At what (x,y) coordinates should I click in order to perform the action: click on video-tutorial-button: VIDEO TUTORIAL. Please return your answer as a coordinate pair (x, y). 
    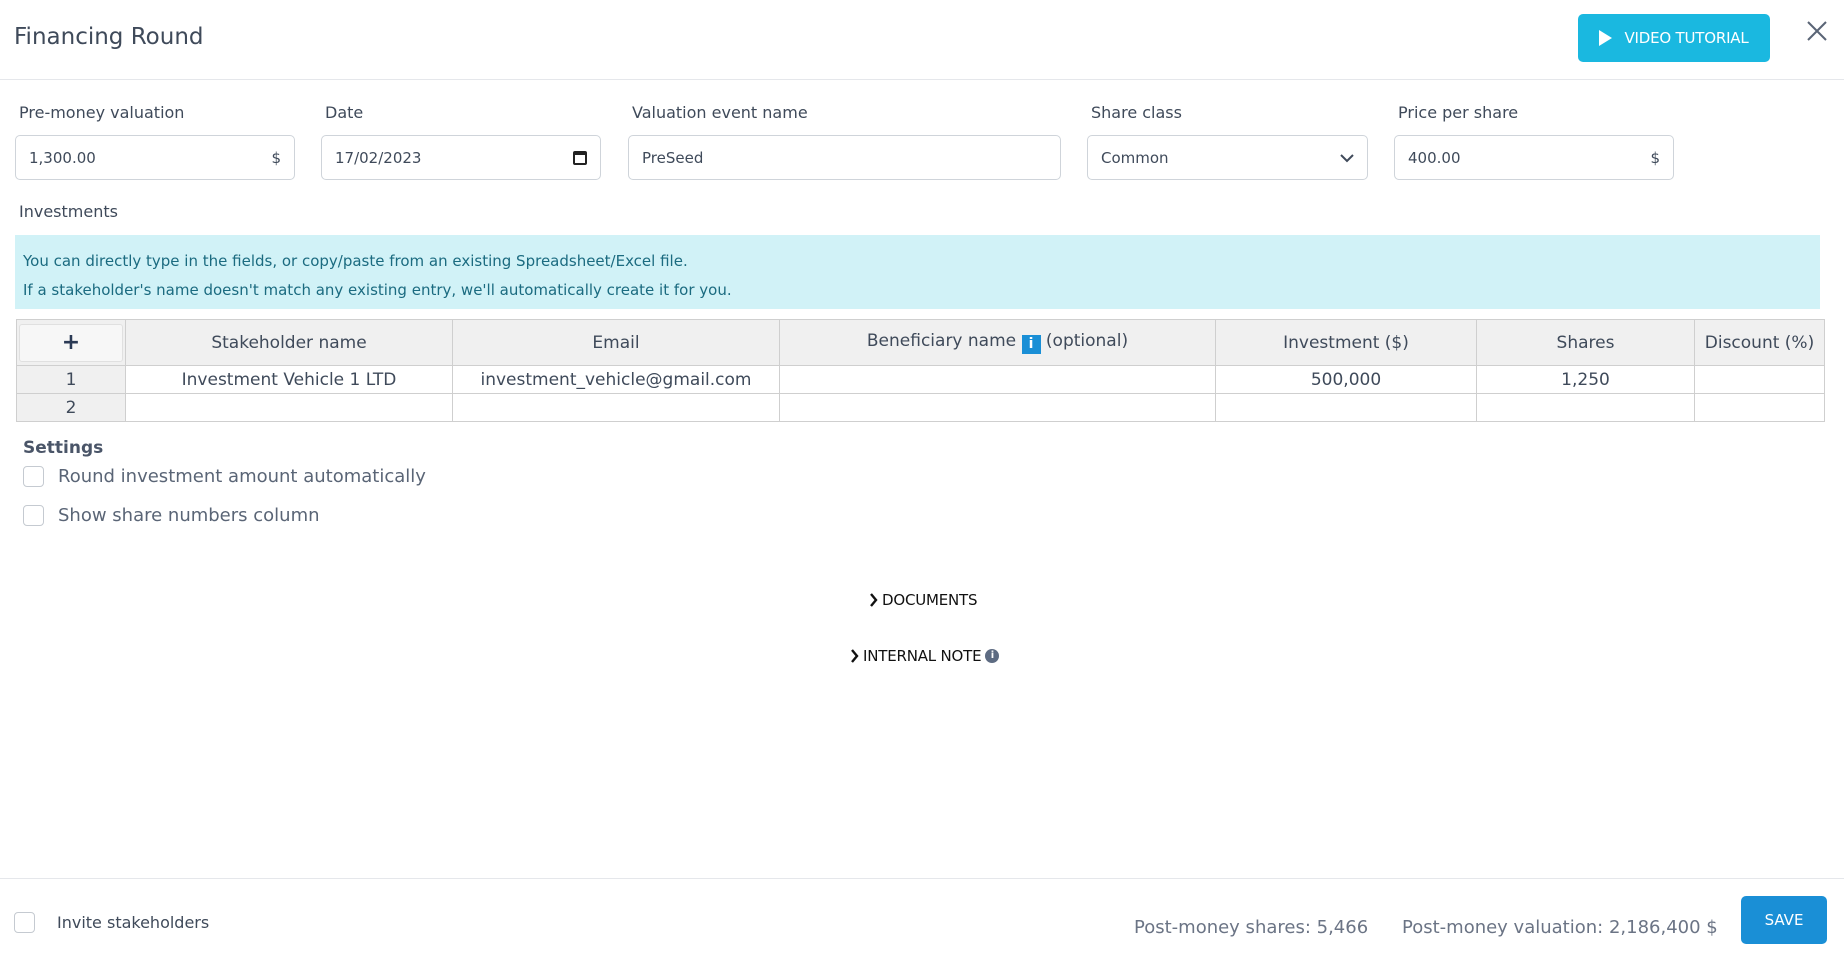
    Looking at the image, I should click on (1674, 38).